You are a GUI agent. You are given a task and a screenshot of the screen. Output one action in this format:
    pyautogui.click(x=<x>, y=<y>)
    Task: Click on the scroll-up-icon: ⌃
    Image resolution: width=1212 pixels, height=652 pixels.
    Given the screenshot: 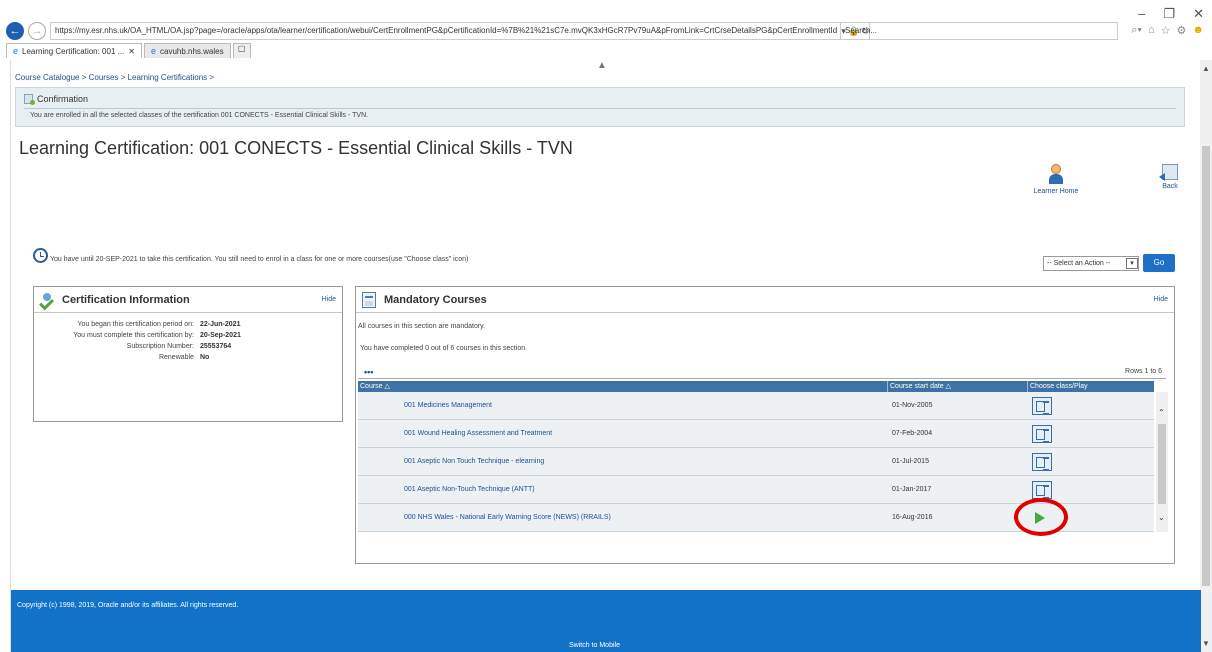 What is the action you would take?
    pyautogui.click(x=1161, y=412)
    